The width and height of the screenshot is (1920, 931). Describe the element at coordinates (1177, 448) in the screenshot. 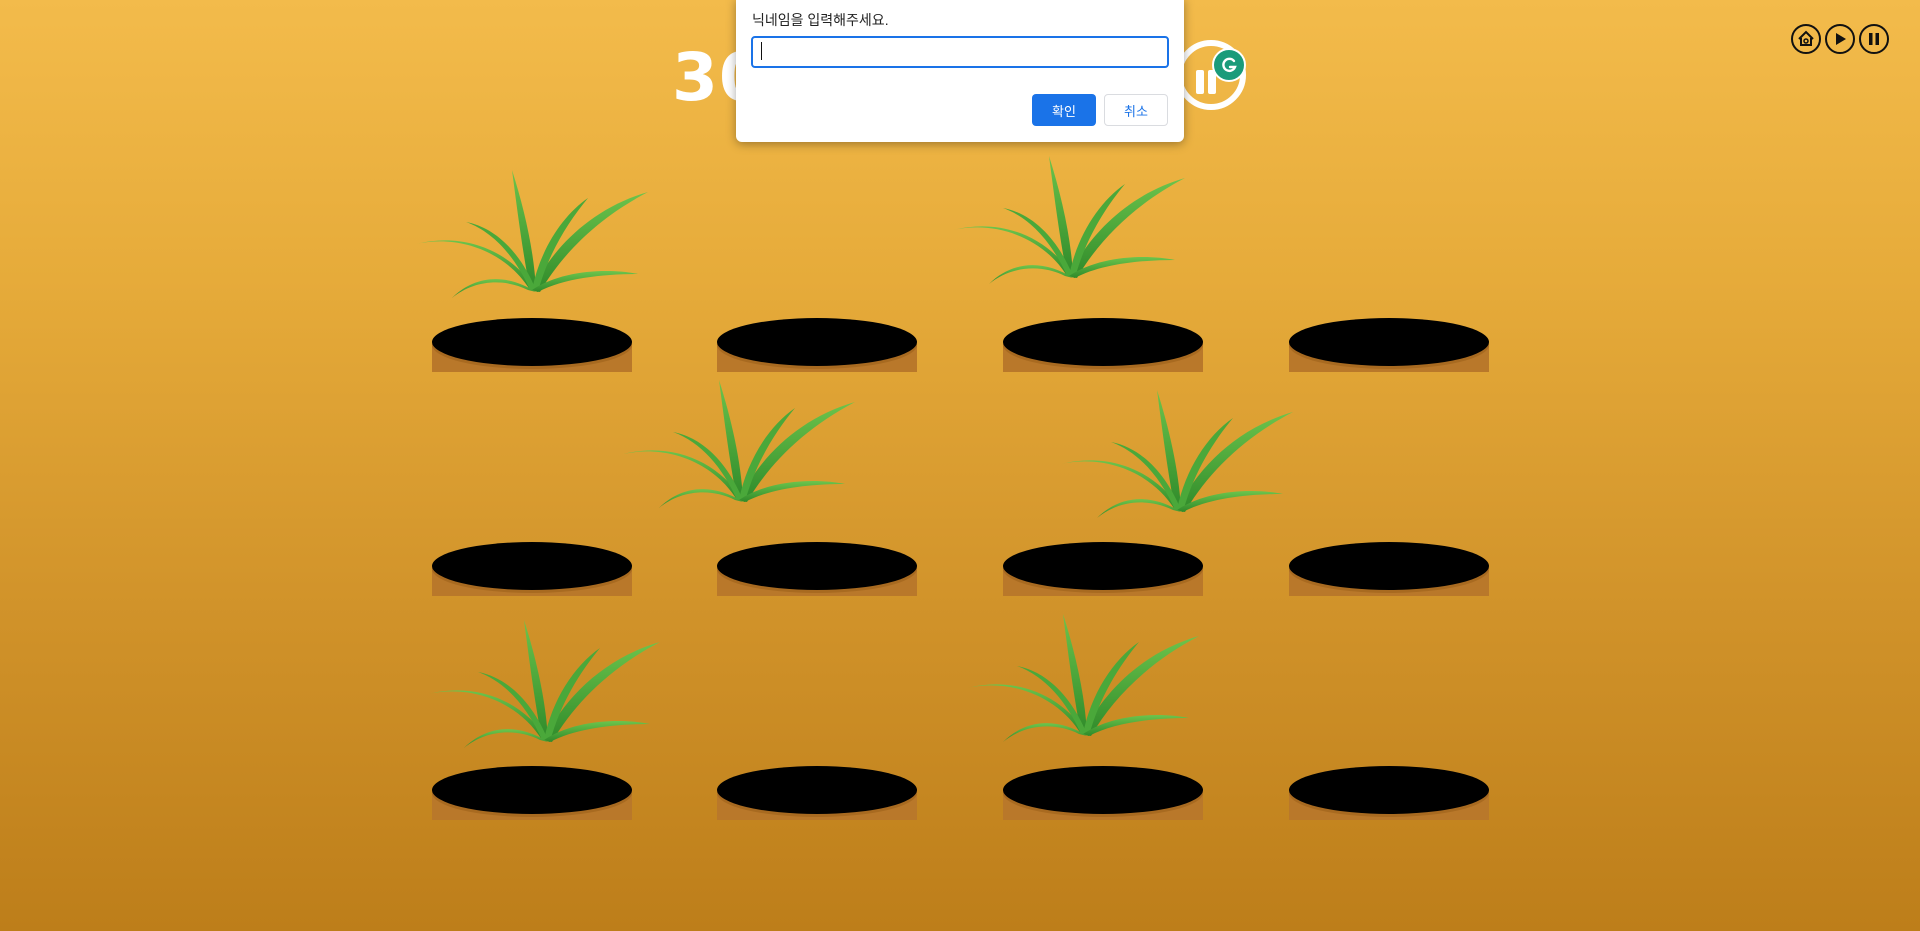

I see `grass-r2-c3` at that location.